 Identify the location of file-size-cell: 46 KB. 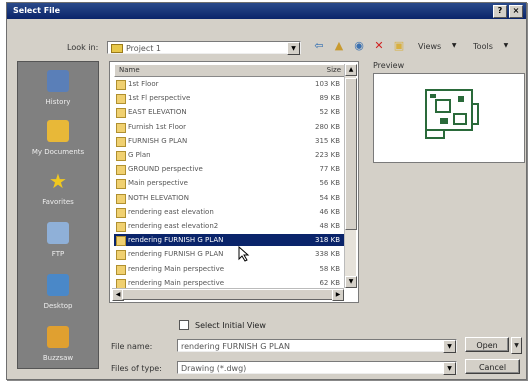
(329, 211).